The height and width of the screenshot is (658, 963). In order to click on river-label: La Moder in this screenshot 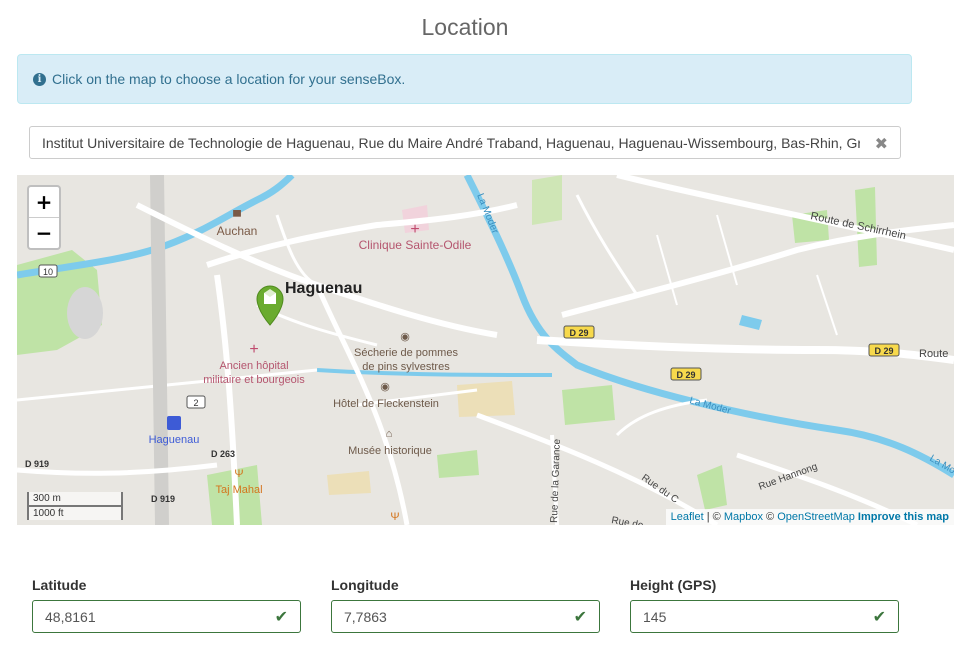, I will do `click(710, 406)`.